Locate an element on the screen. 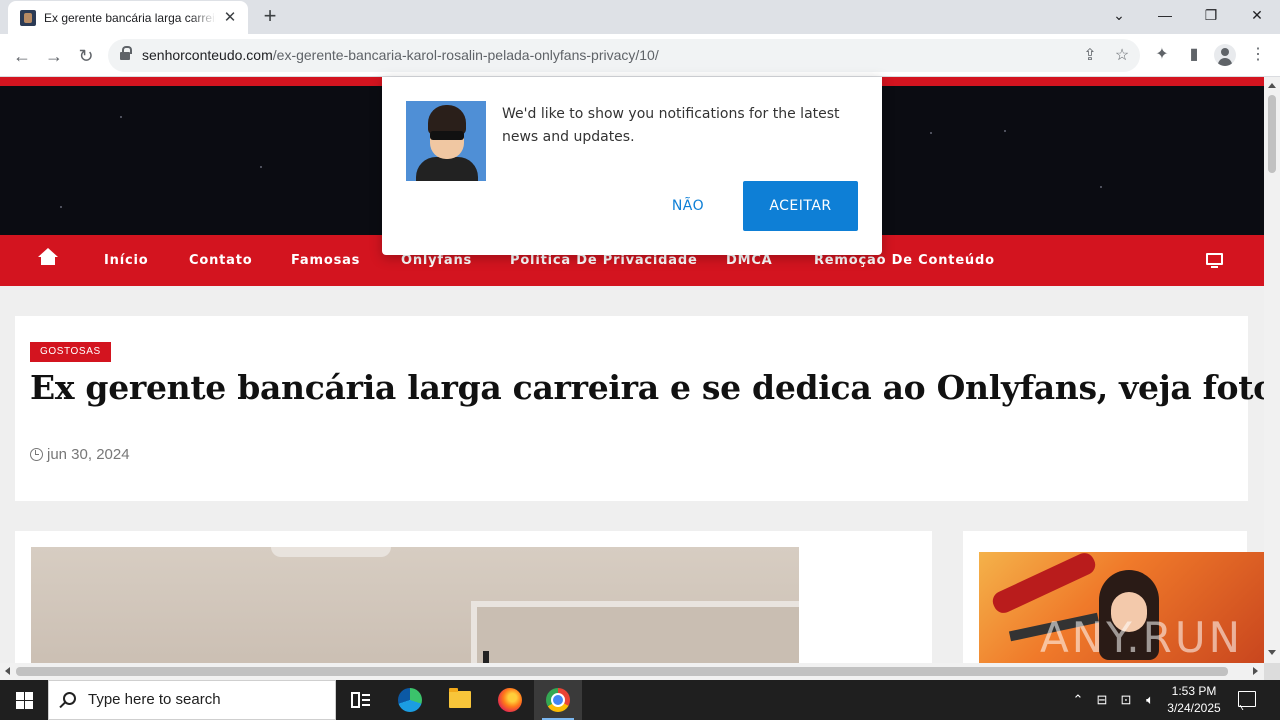  monitor-icon is located at coordinates (1214, 260).